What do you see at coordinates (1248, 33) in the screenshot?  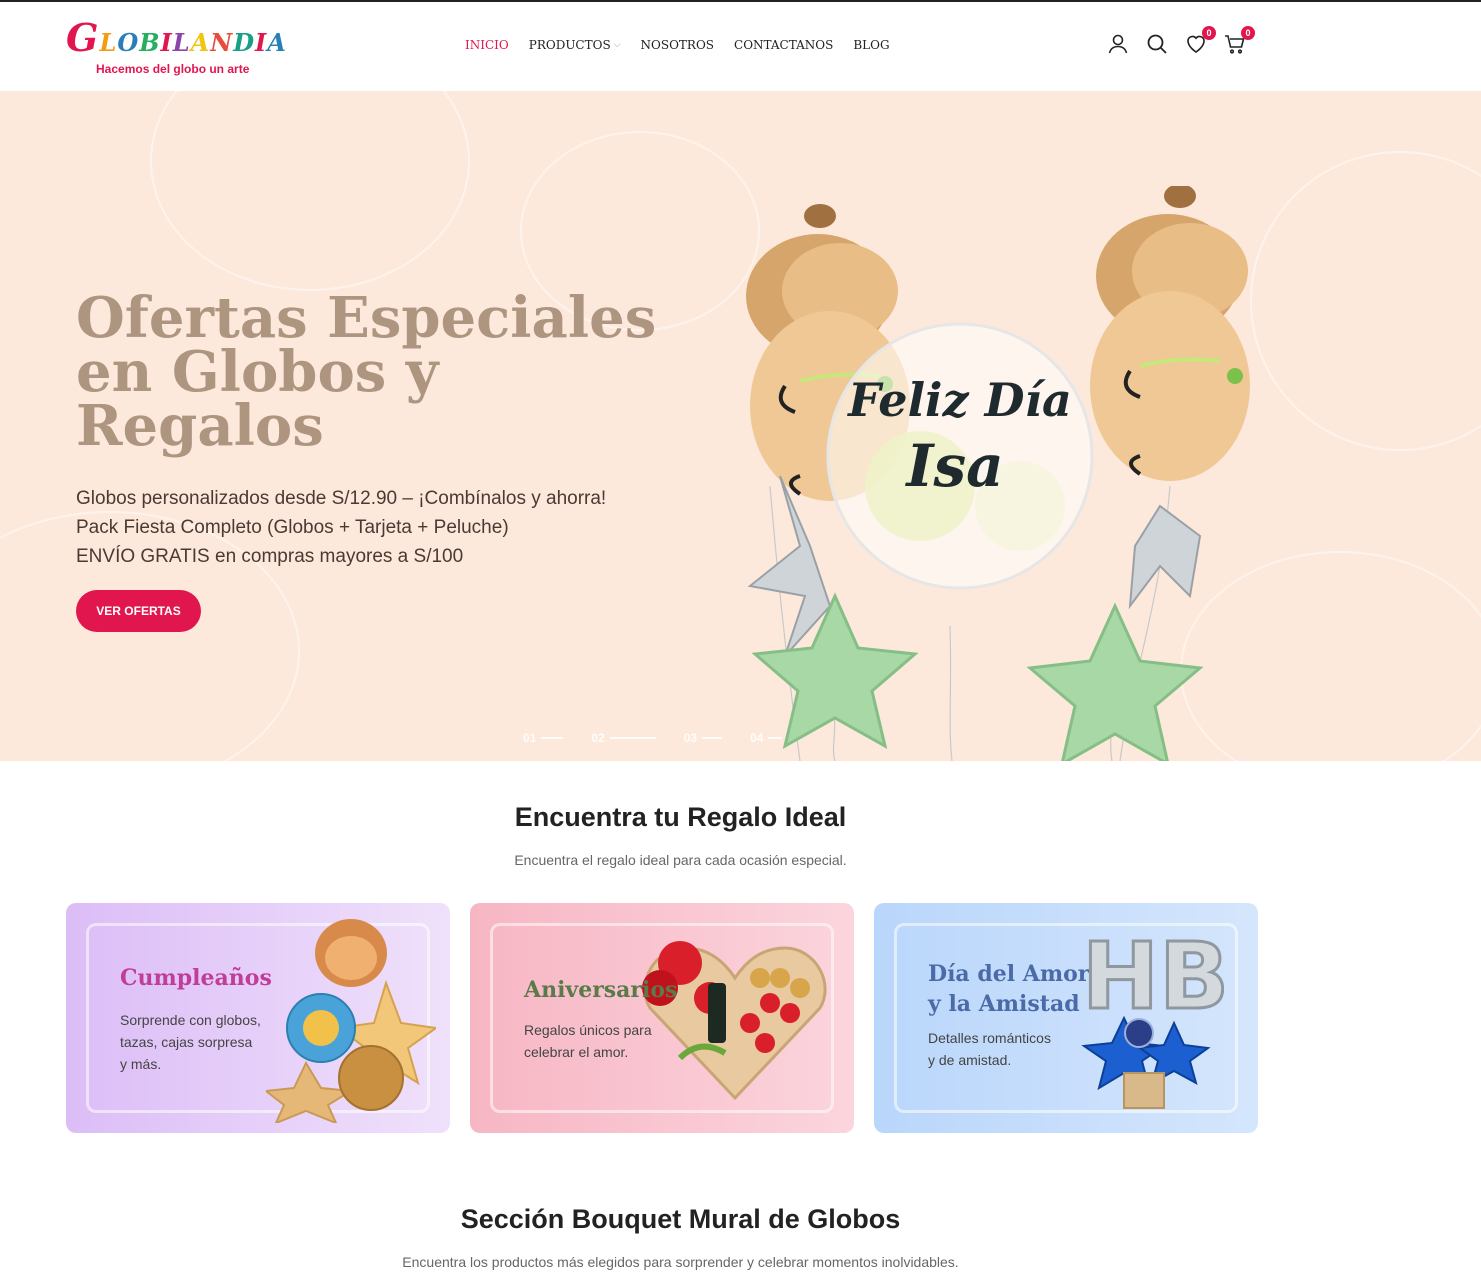 I see `cart-count-badge: 0` at bounding box center [1248, 33].